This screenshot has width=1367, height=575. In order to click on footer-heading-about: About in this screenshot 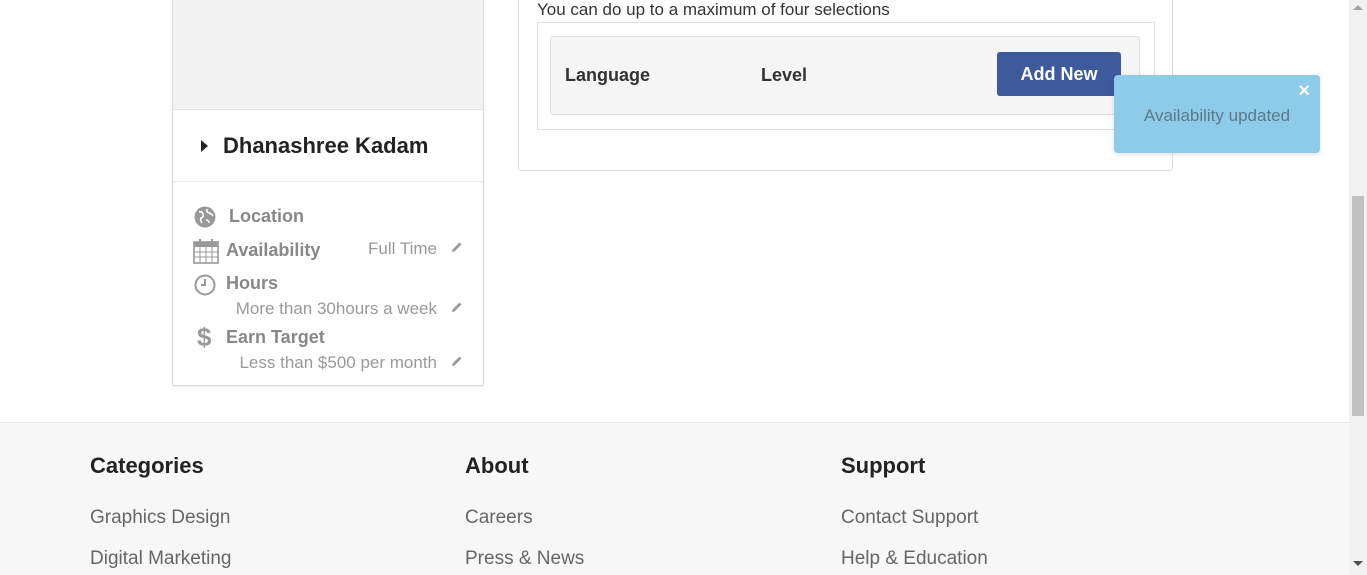, I will do `click(497, 465)`.